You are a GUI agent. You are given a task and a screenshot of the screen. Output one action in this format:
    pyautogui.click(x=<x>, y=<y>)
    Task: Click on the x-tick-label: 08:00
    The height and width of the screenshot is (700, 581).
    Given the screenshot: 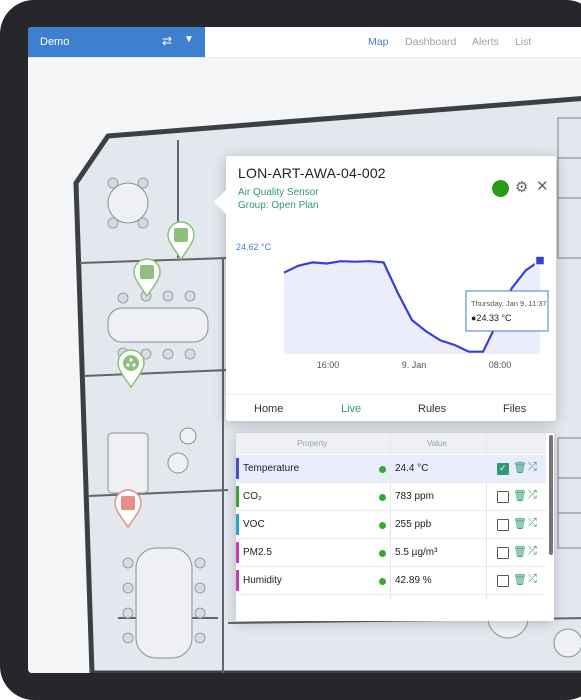 What is the action you would take?
    pyautogui.click(x=500, y=365)
    